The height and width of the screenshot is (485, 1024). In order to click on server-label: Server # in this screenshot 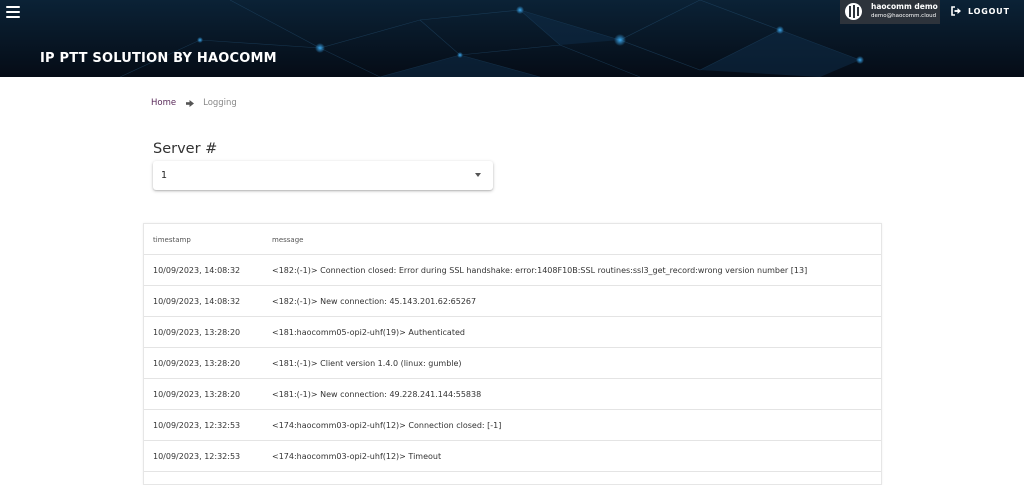, I will do `click(185, 149)`.